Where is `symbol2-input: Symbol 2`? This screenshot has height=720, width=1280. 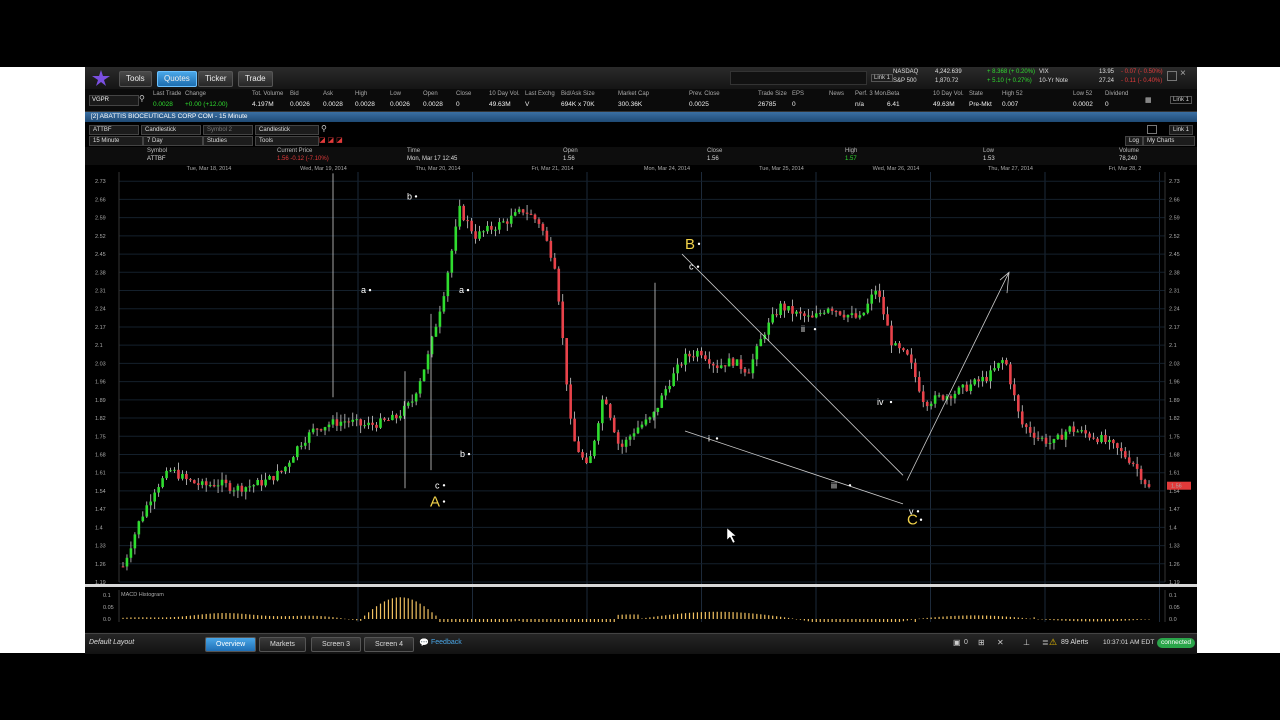
symbol2-input: Symbol 2 is located at coordinates (228, 130).